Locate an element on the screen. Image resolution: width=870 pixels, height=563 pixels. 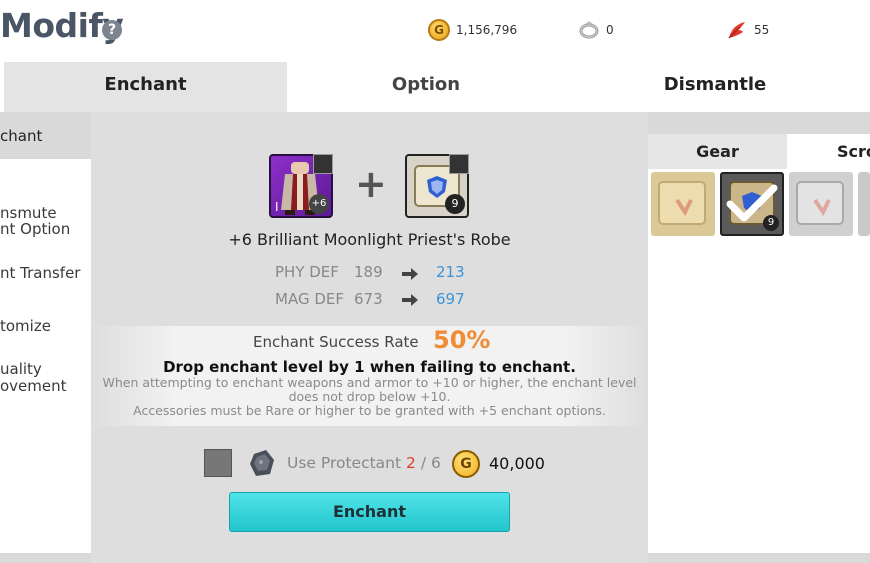
tab-dismantle: Dismantle is located at coordinates (715, 87).